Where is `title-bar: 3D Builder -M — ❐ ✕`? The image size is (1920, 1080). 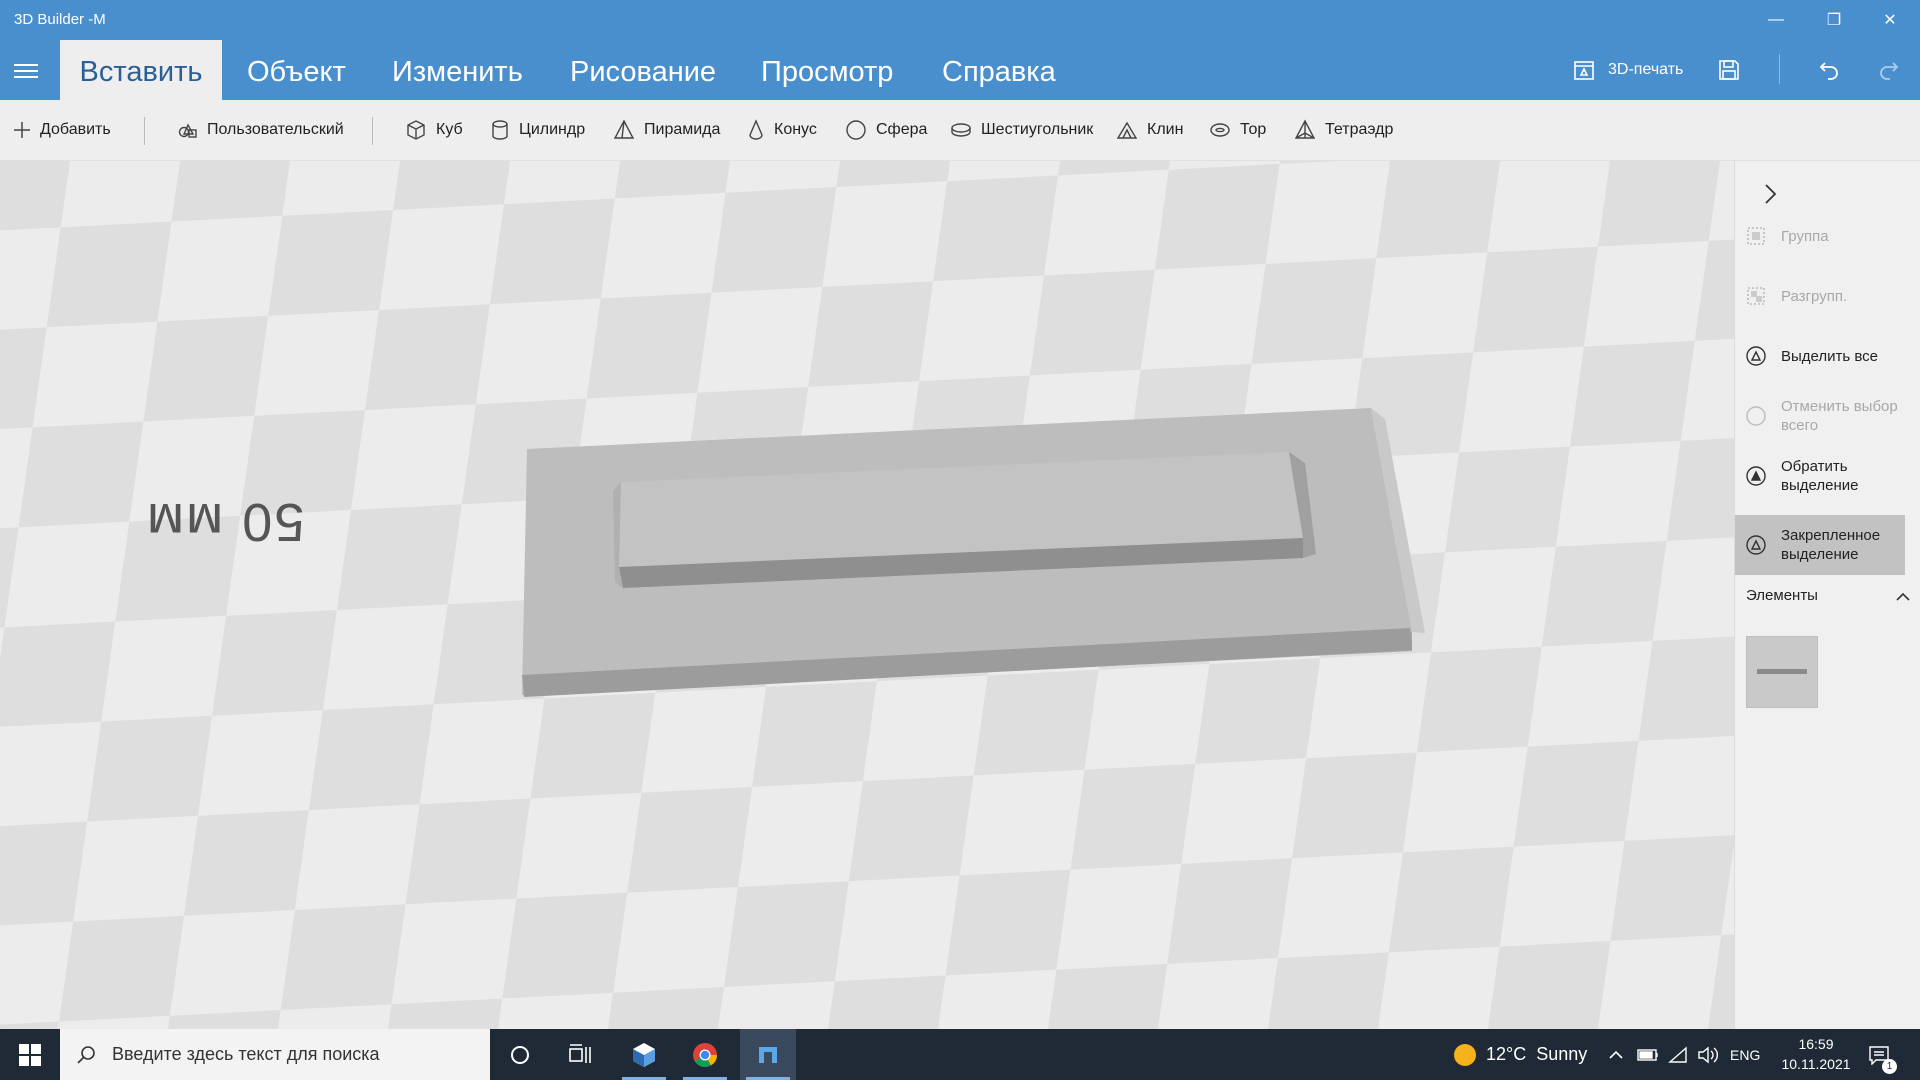
title-bar: 3D Builder -M — ❐ ✕ is located at coordinates (960, 20).